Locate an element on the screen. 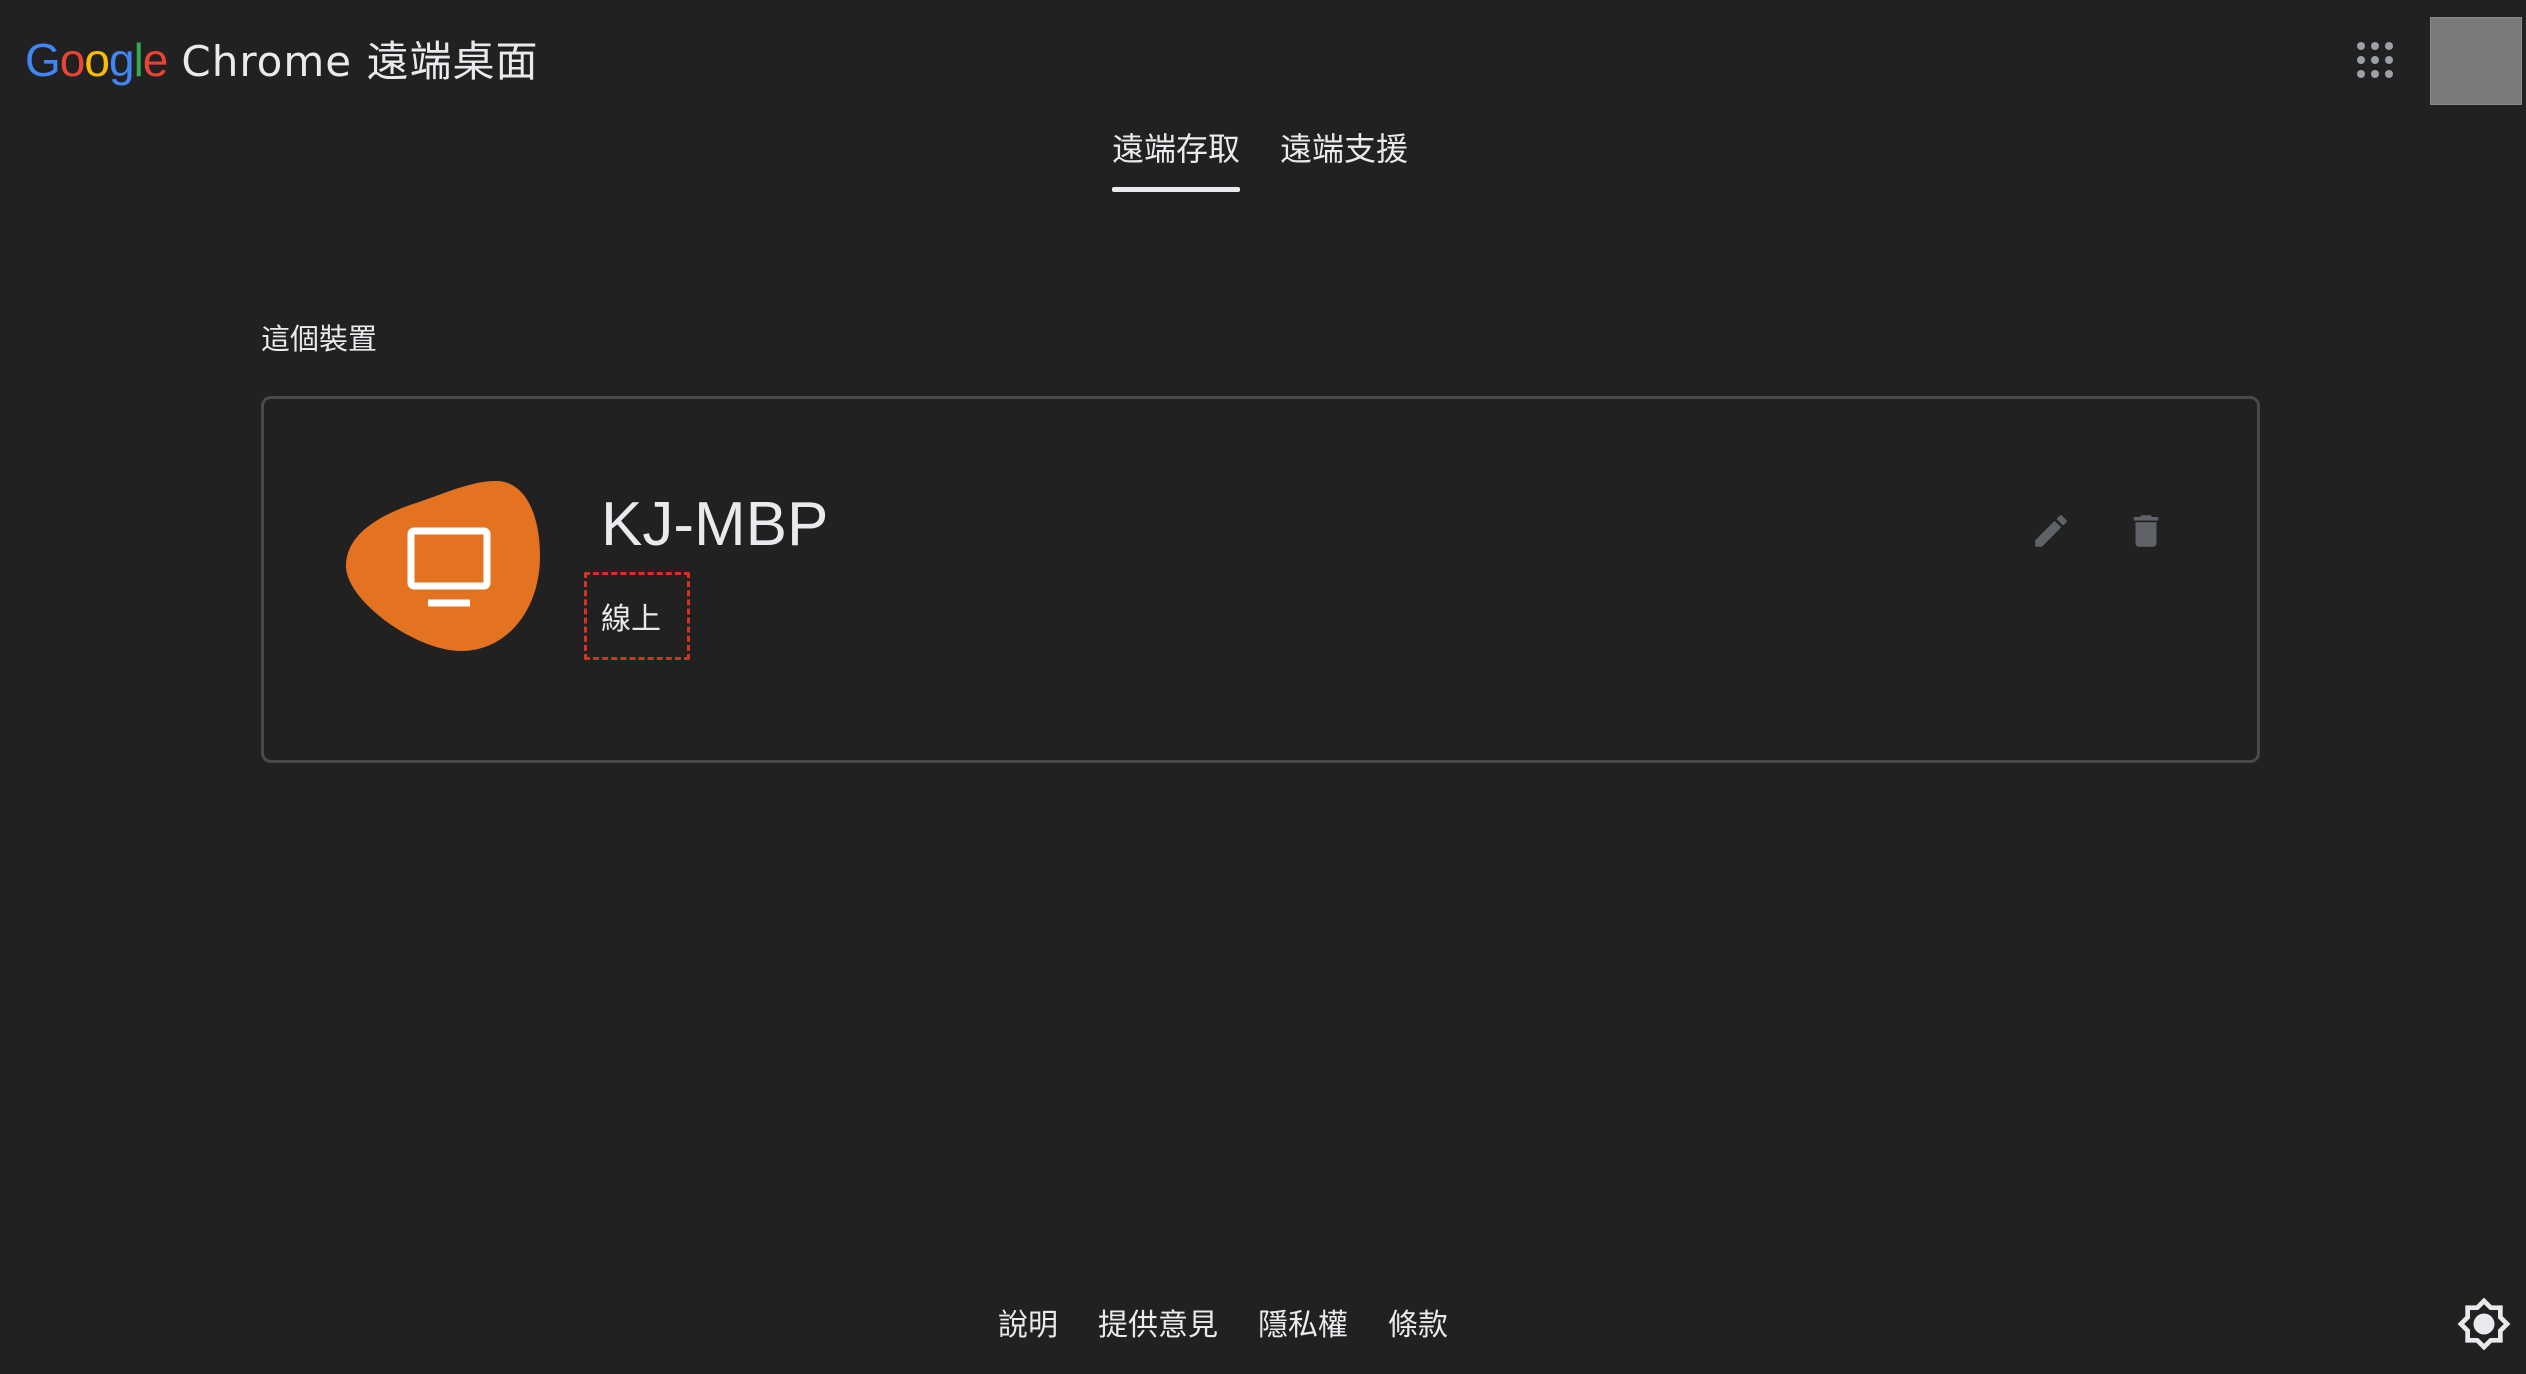 This screenshot has height=1374, width=2526. app-header: Google Chrome 遠端桌面 遠端存取 遠端支援 is located at coordinates (1263, 100).